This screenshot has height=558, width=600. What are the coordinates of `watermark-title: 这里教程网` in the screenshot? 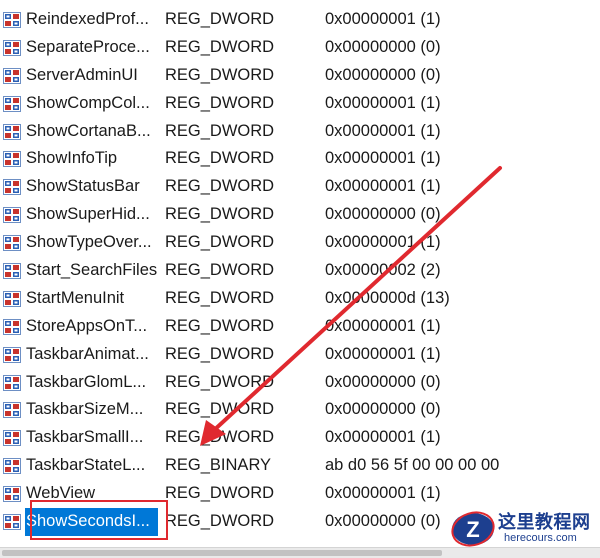 It's located at (544, 522).